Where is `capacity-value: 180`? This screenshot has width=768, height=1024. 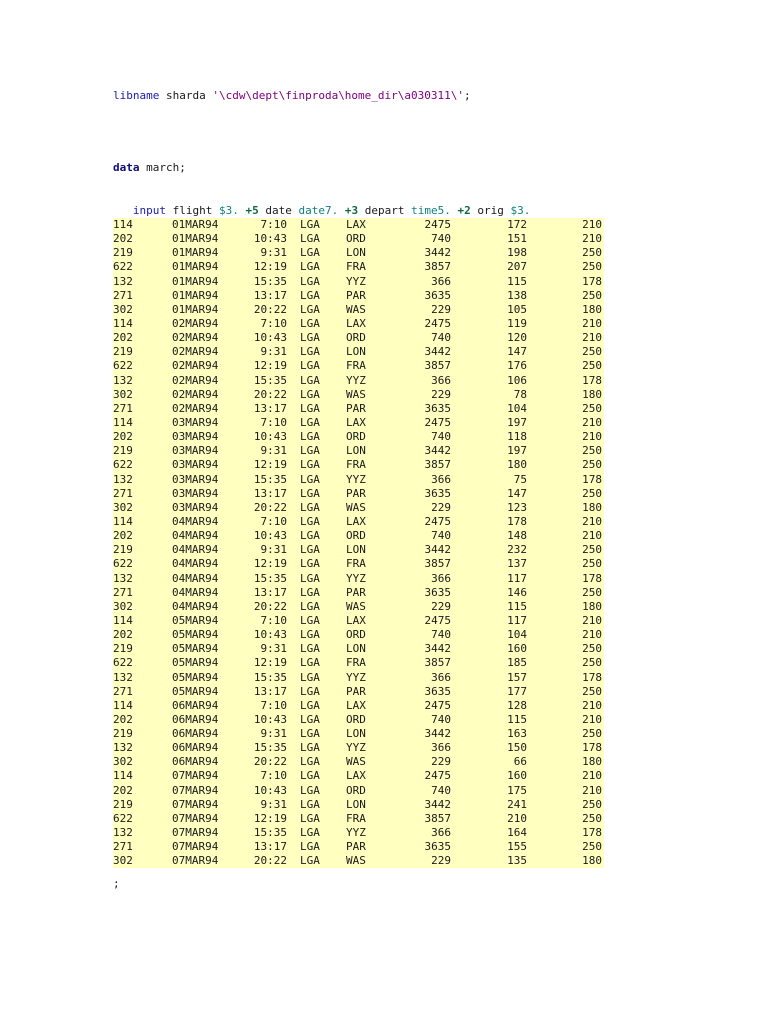 capacity-value: 180 is located at coordinates (592, 606).